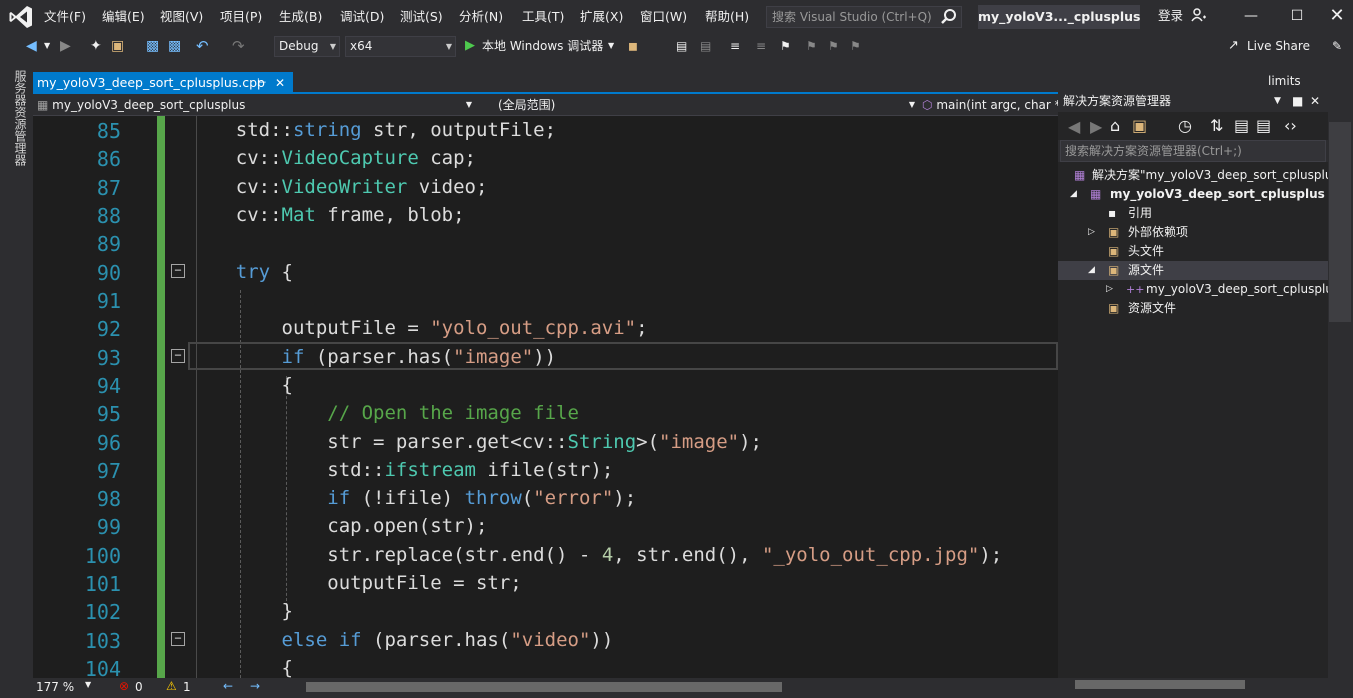 The width and height of the screenshot is (1353, 698). I want to click on open-folder-icon: ▣, so click(117, 46).